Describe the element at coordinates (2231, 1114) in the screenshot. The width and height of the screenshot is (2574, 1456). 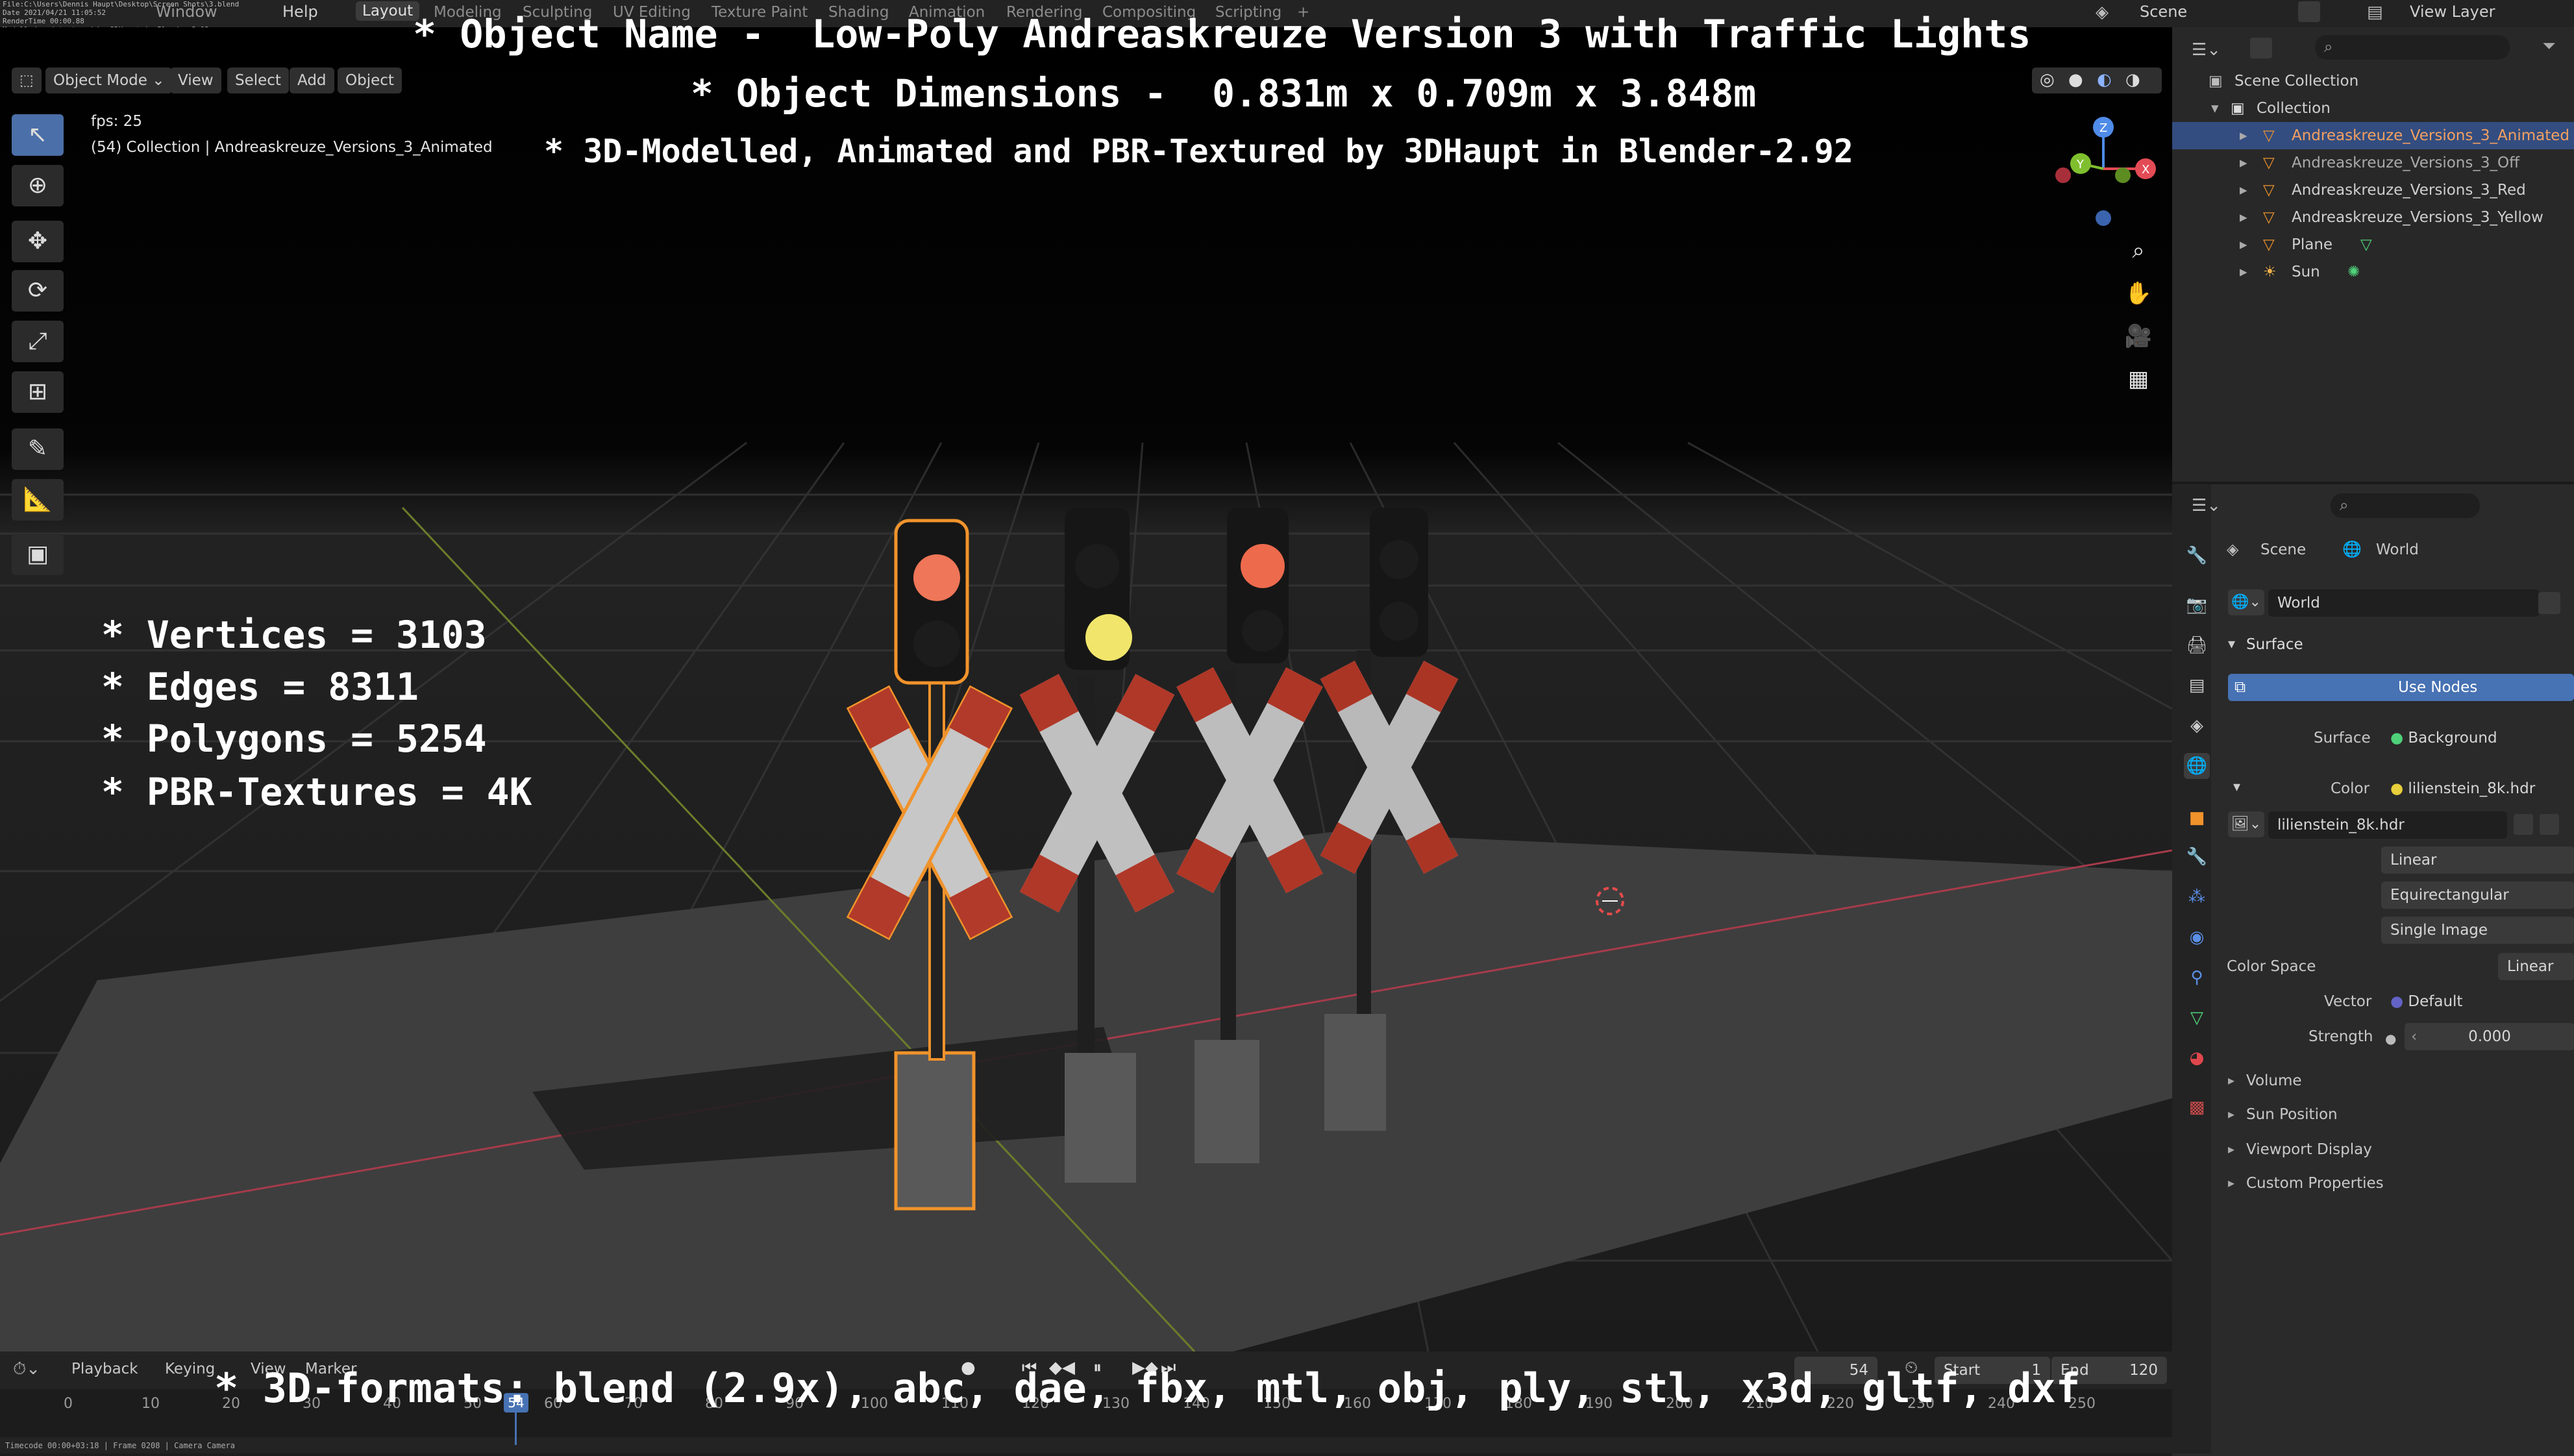
I see `sun-position-expand-icon: ▸` at that location.